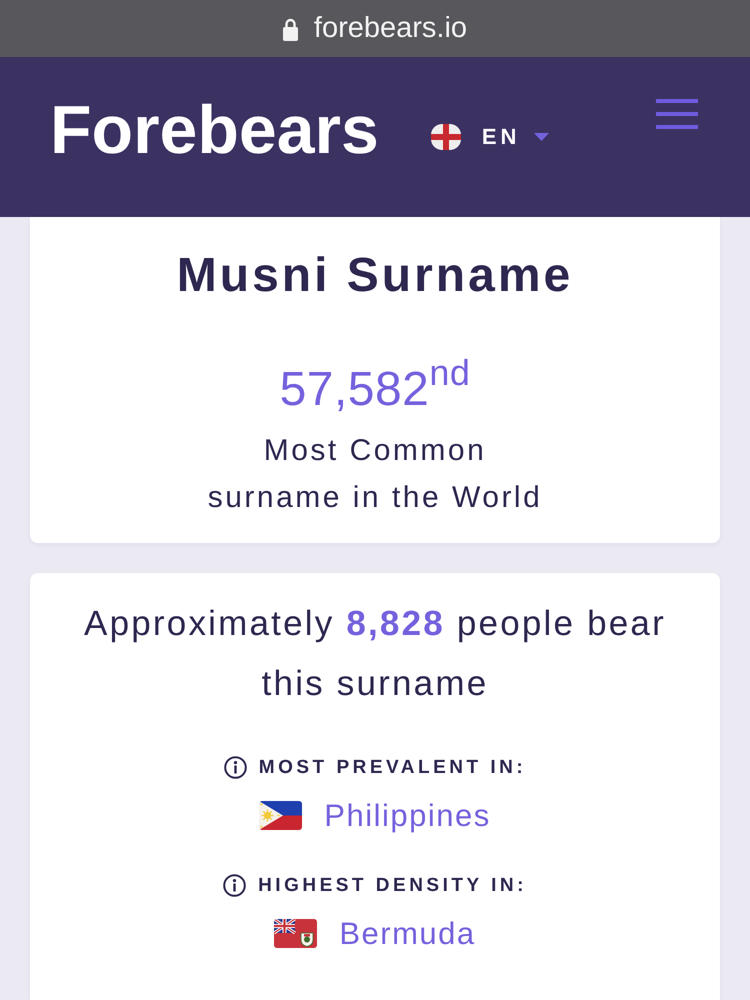 The height and width of the screenshot is (1000, 750). What do you see at coordinates (214, 130) in the screenshot?
I see `site-logo: Forebears` at bounding box center [214, 130].